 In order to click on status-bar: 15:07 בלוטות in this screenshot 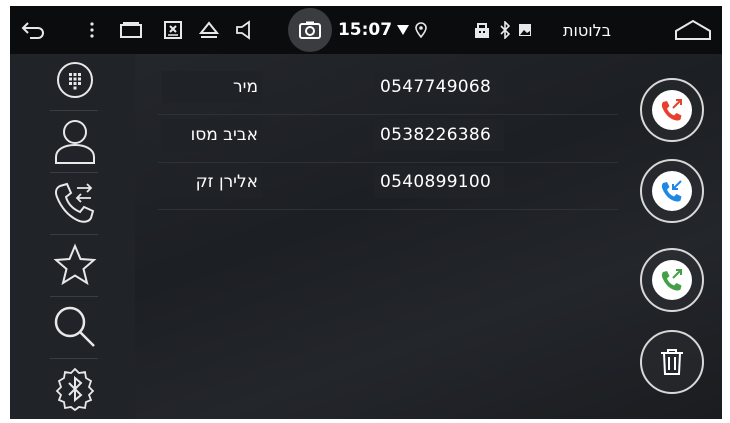, I will do `click(366, 30)`.